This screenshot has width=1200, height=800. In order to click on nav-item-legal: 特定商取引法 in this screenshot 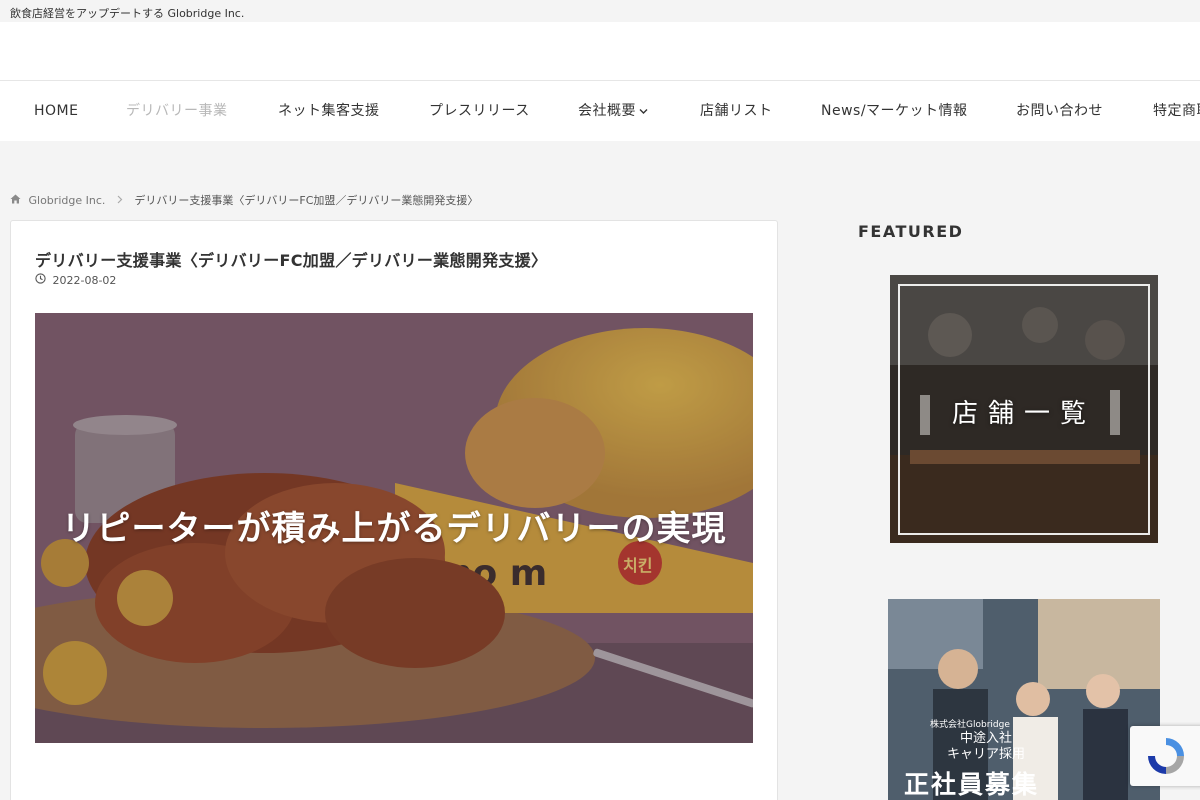, I will do `click(1176, 111)`.